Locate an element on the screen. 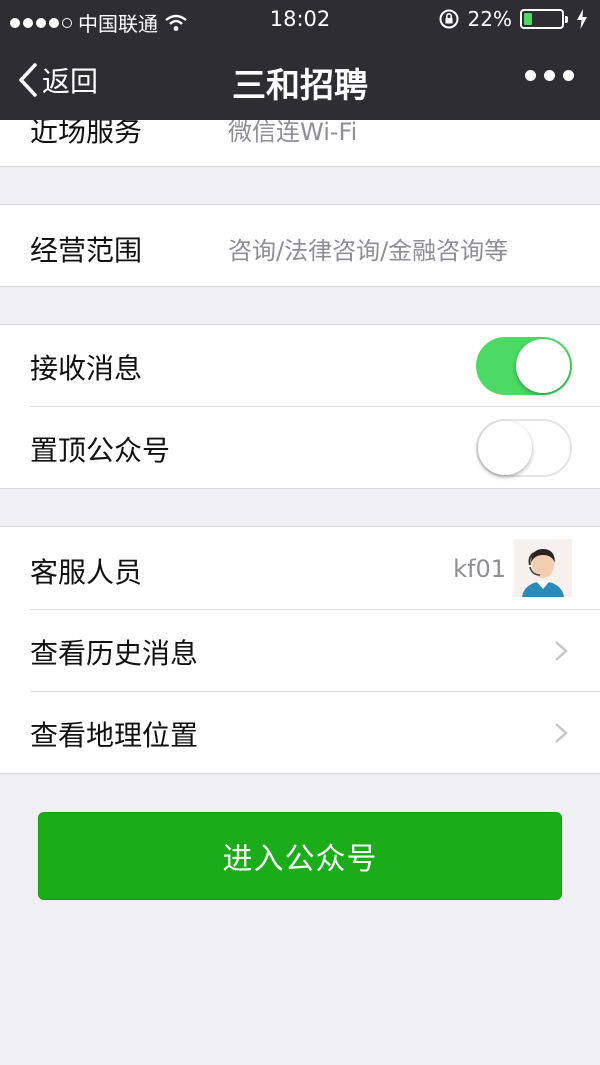  view-history-label: 查看历史消息 is located at coordinates (114, 653).